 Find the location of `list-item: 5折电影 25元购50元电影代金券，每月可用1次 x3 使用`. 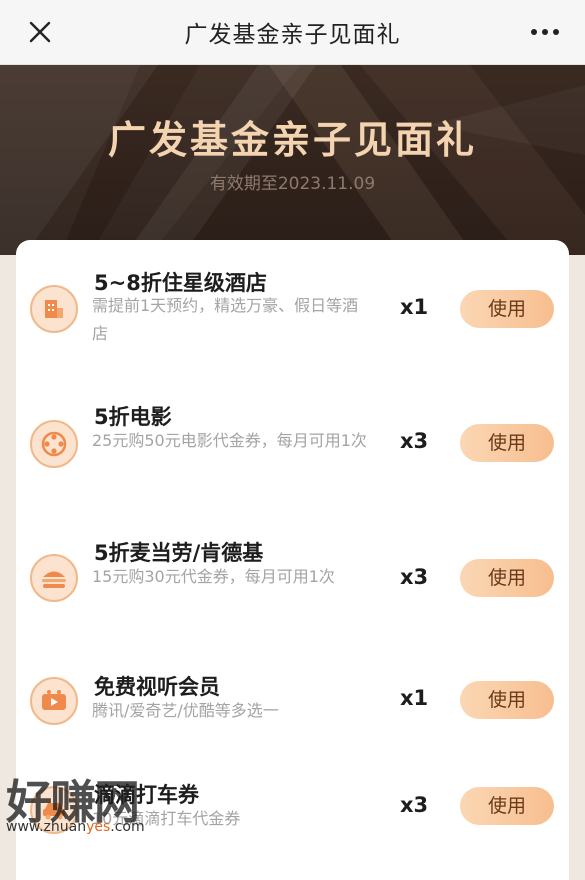

list-item: 5折电影 25元购50元电影代金券，每月可用1次 x3 使用 is located at coordinates (292, 440).